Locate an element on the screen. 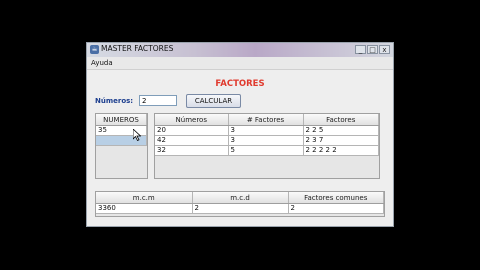 The height and width of the screenshot is (270, 480). title-bar: ☕ MASTER FACTORES _ □ x is located at coordinates (240, 50).